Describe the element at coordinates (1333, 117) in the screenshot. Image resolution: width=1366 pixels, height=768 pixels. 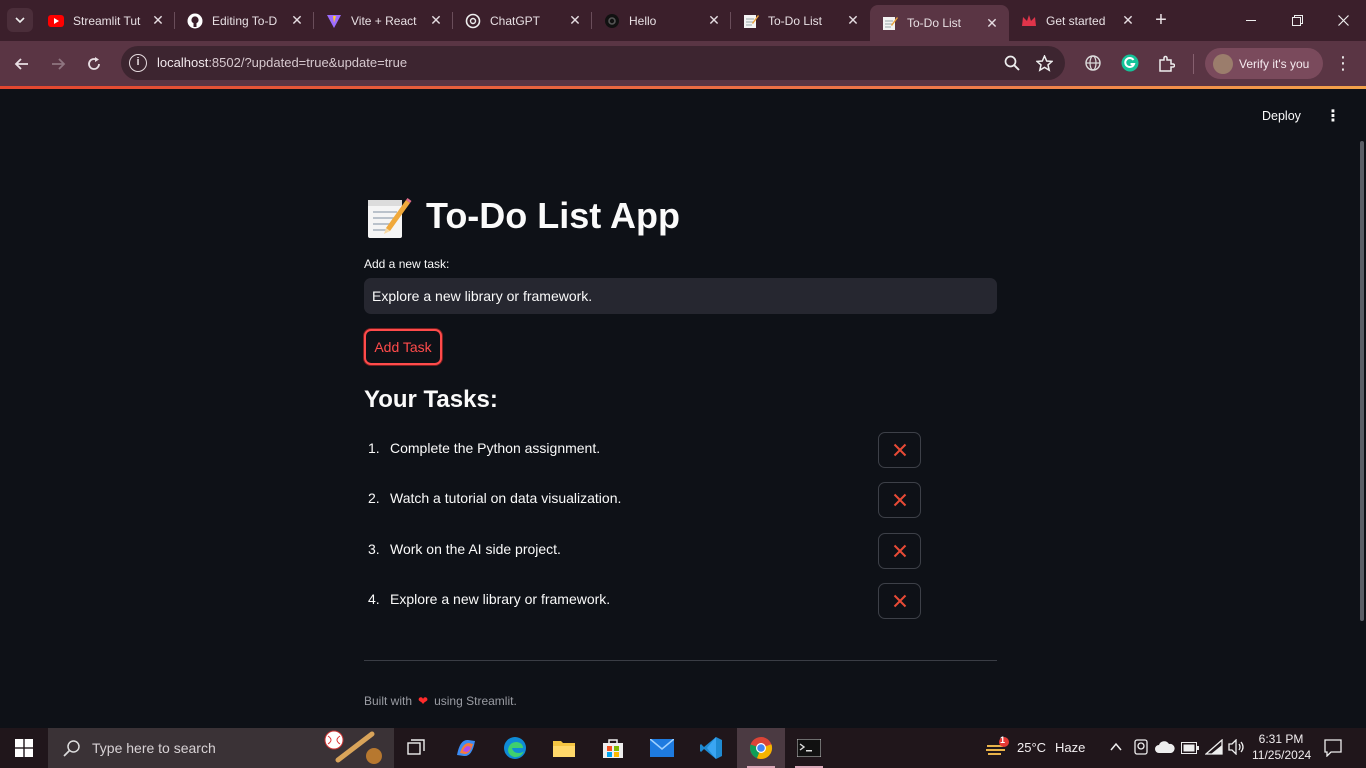
I see `main-menu-icon: ⋮` at that location.